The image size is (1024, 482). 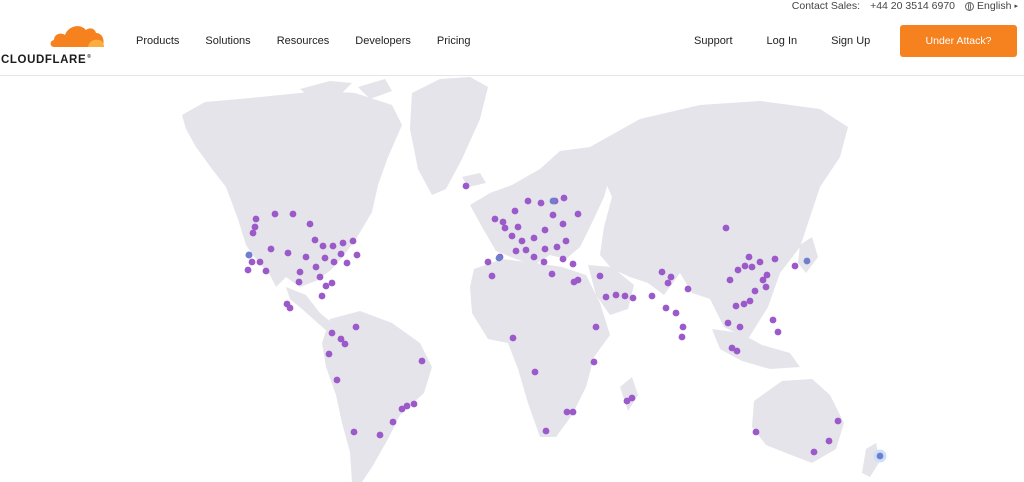 What do you see at coordinates (454, 41) in the screenshot?
I see `nav-pricing: Pricing` at bounding box center [454, 41].